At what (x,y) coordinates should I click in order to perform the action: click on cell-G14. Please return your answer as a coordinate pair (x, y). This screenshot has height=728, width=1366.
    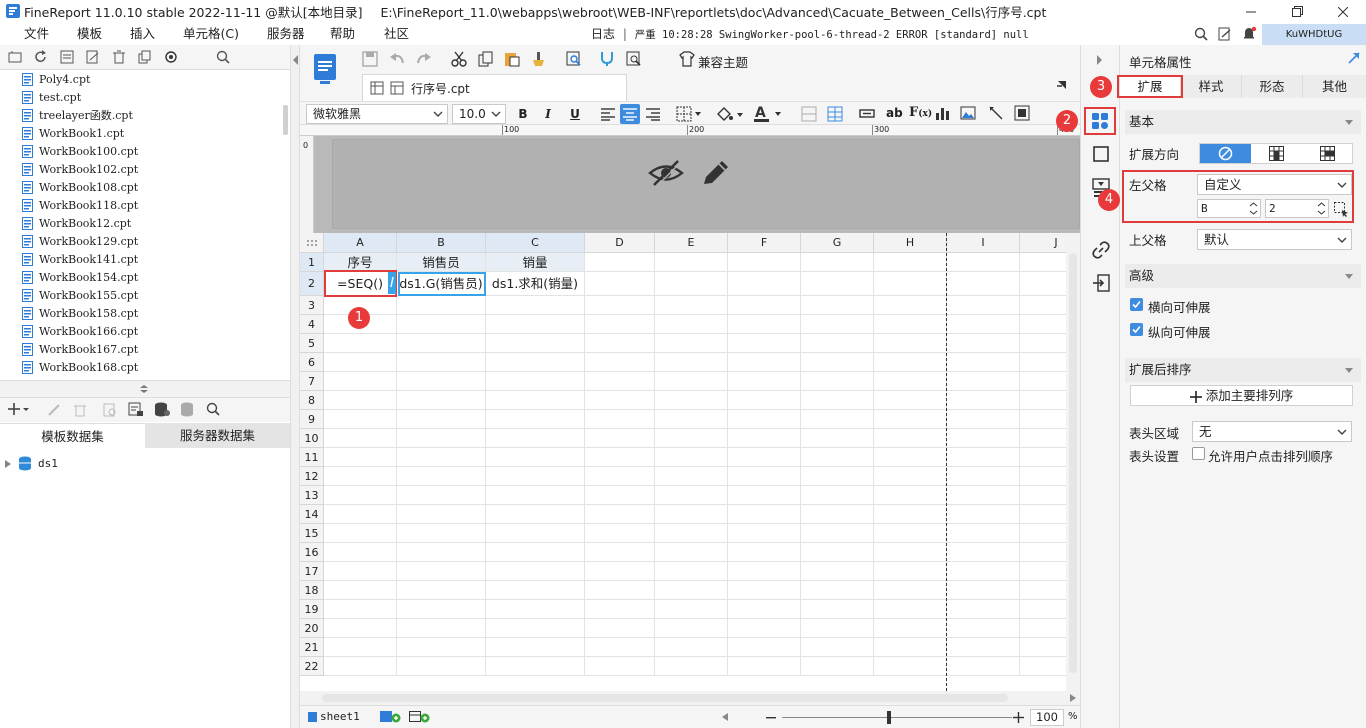
    Looking at the image, I should click on (837, 514).